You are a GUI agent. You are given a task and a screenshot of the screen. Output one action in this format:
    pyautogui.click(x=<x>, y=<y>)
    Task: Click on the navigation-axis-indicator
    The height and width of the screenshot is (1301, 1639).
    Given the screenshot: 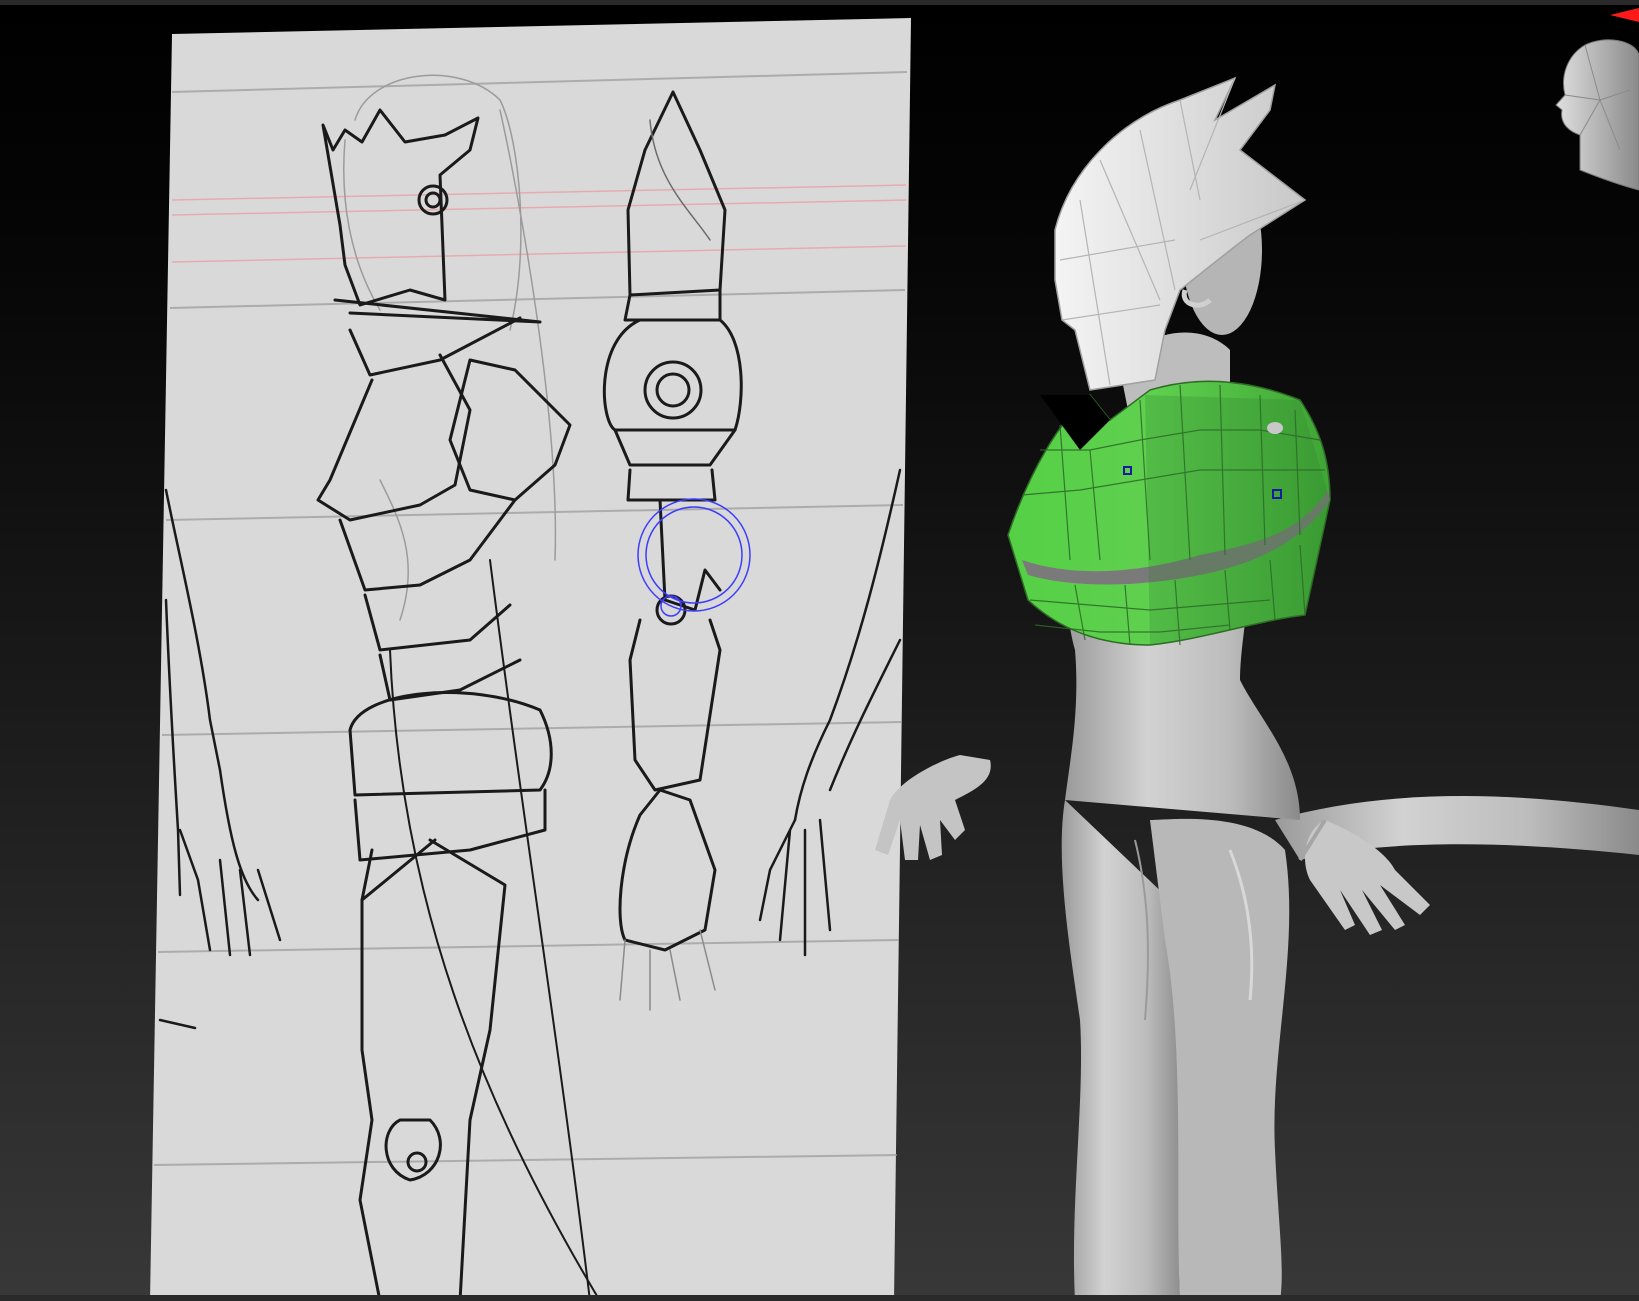 What is the action you would take?
    pyautogui.click(x=1624, y=15)
    